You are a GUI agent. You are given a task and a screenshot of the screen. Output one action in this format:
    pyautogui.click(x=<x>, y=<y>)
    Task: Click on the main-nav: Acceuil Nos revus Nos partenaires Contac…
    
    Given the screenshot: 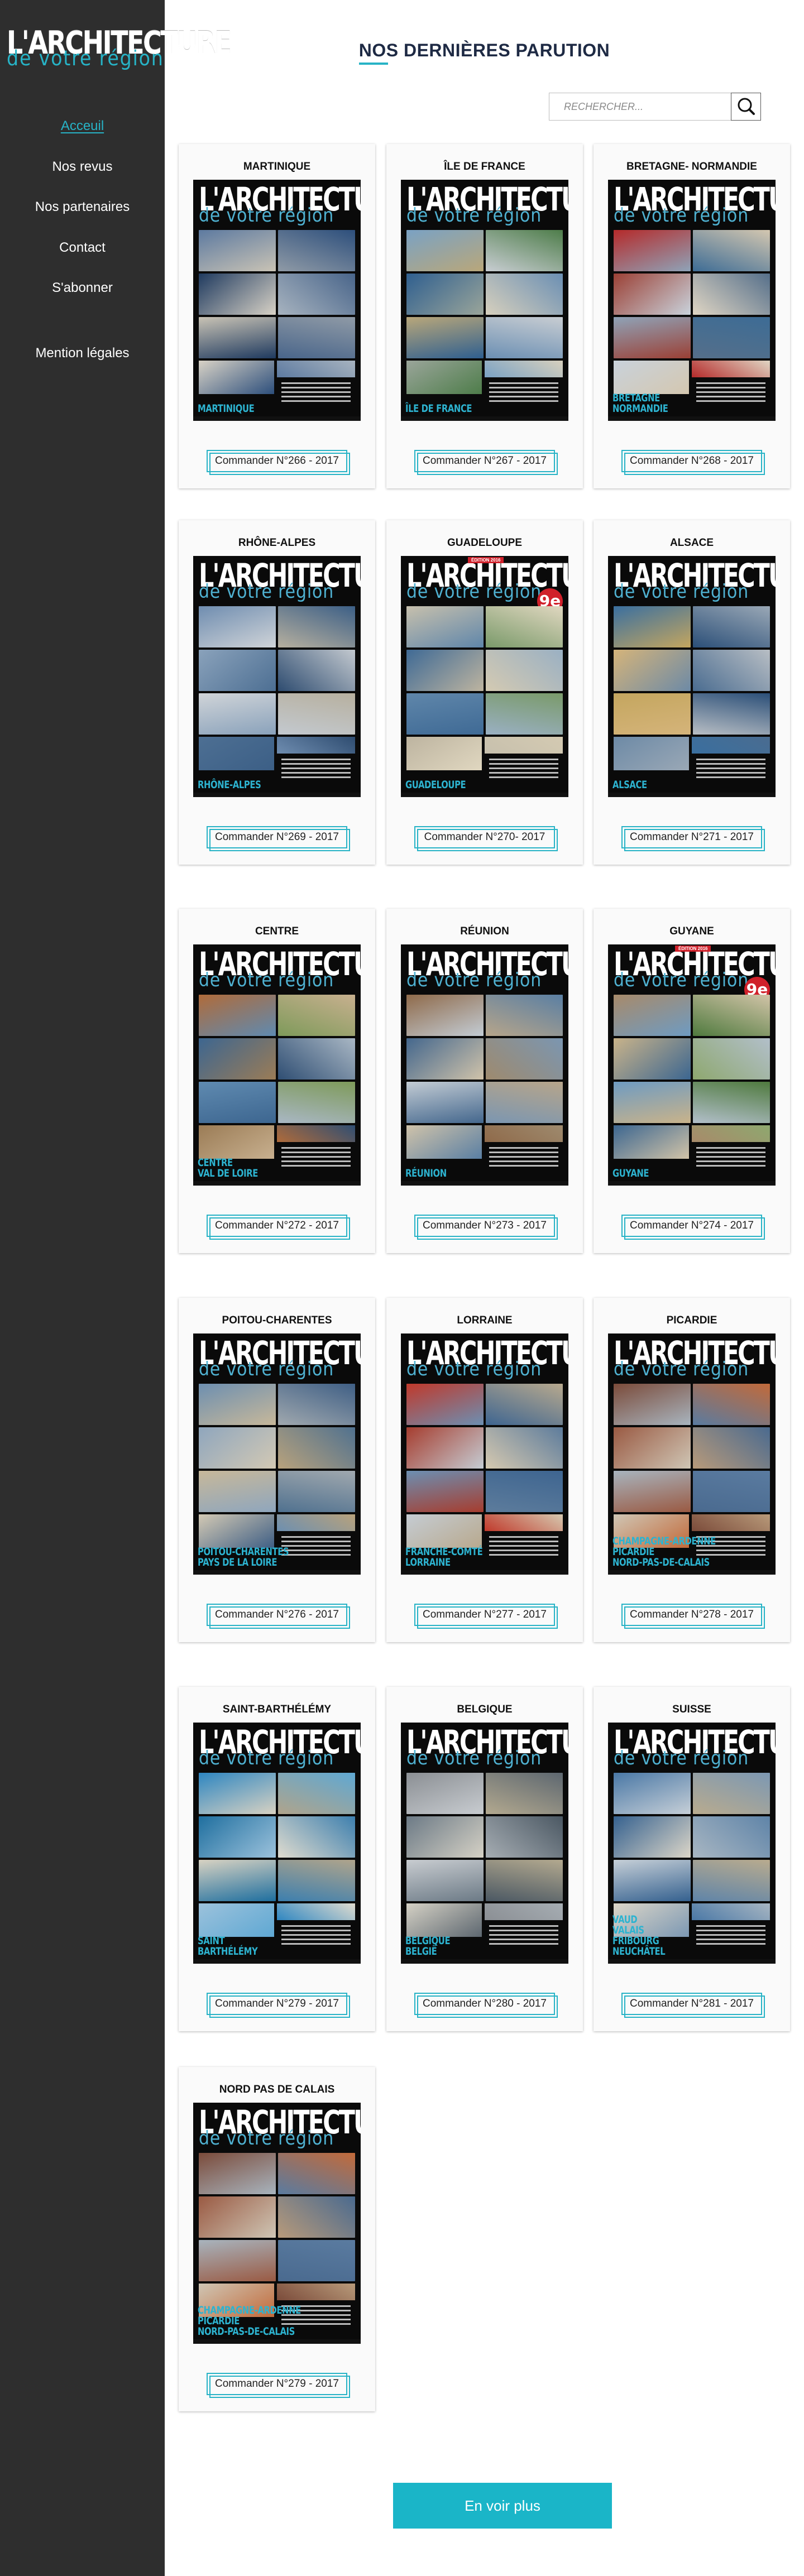 What is the action you would take?
    pyautogui.click(x=82, y=248)
    